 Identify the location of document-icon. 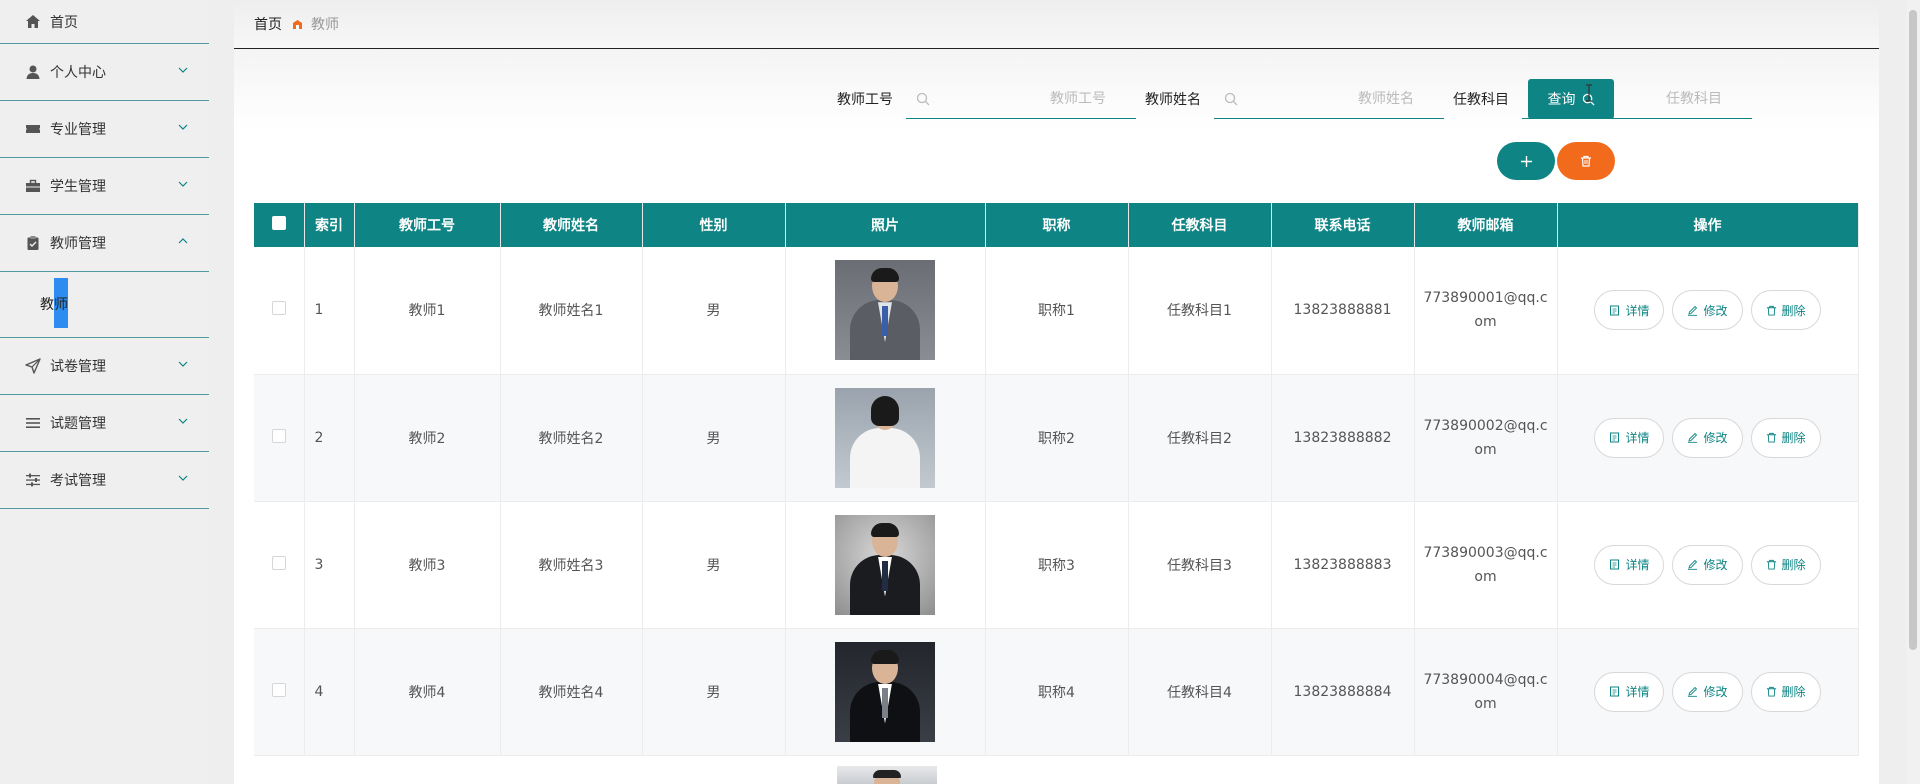
(1615, 310).